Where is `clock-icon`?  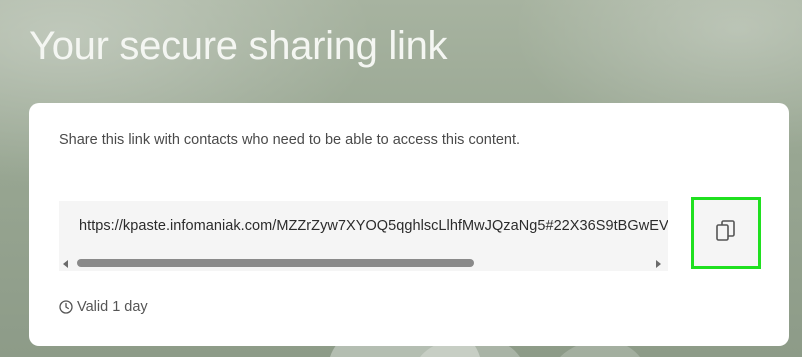 clock-icon is located at coordinates (66, 307).